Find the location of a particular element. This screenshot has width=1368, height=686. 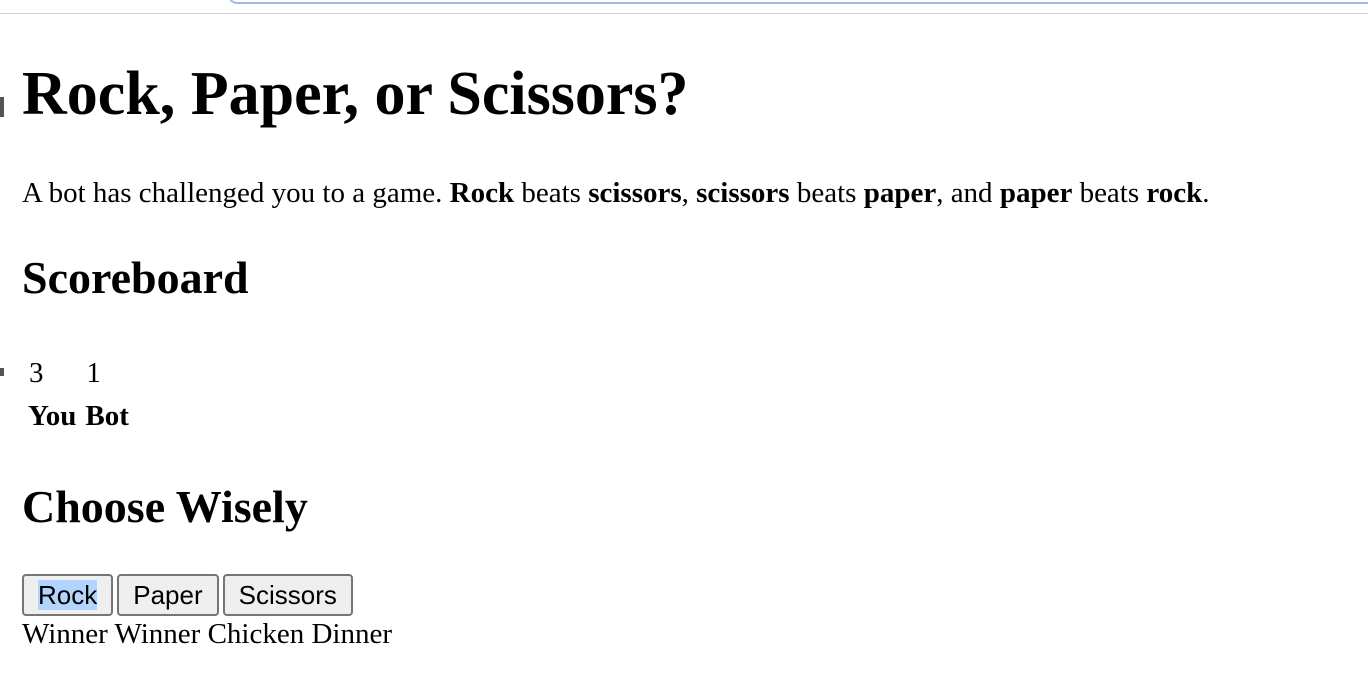

result-message: Winner Winner Chicken Dinner is located at coordinates (207, 634).